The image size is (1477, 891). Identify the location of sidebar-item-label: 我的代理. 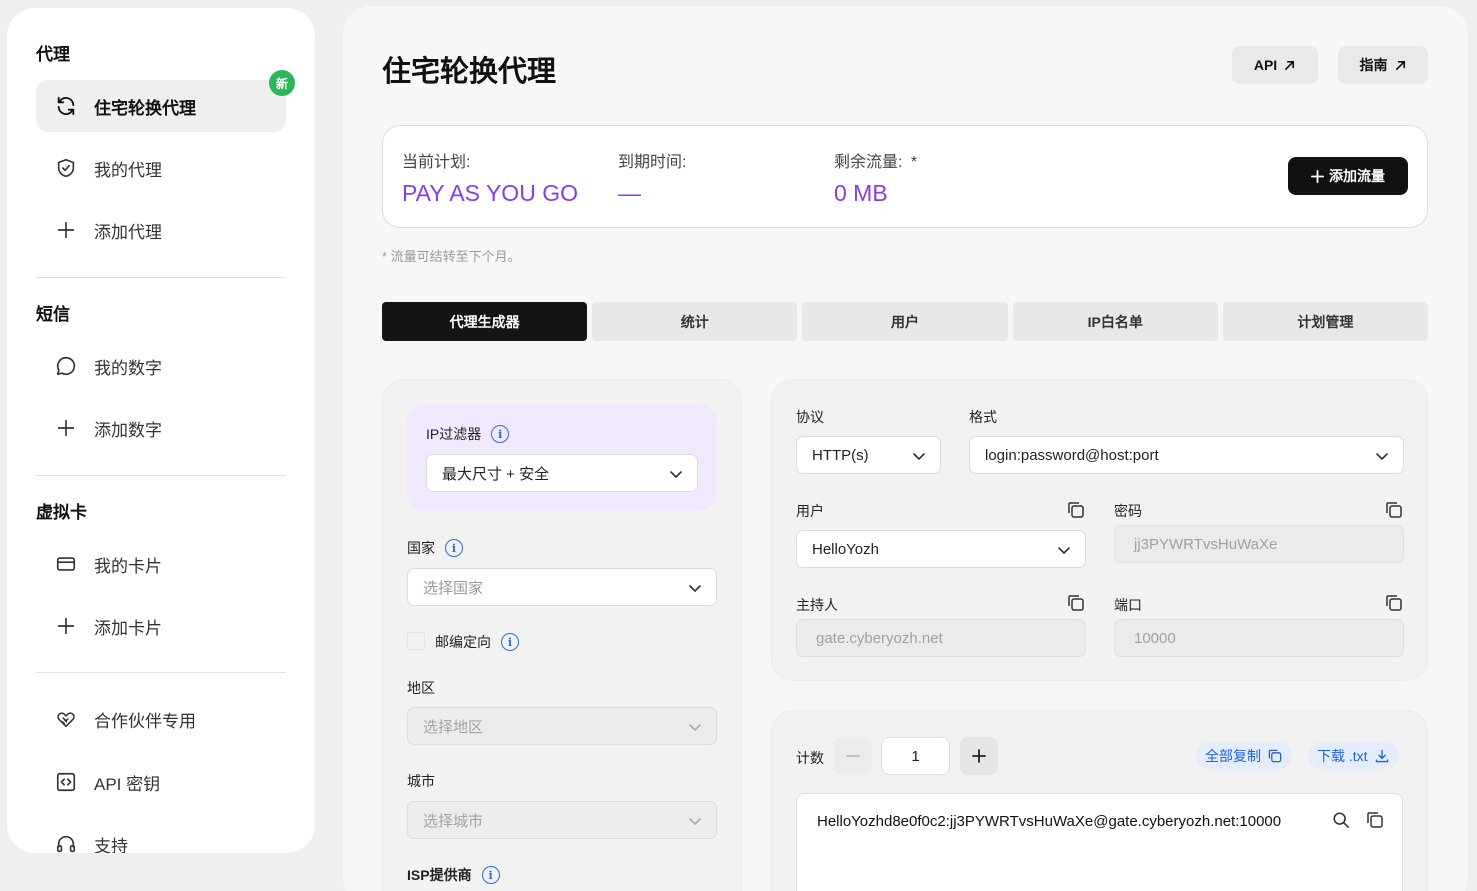
(128, 170).